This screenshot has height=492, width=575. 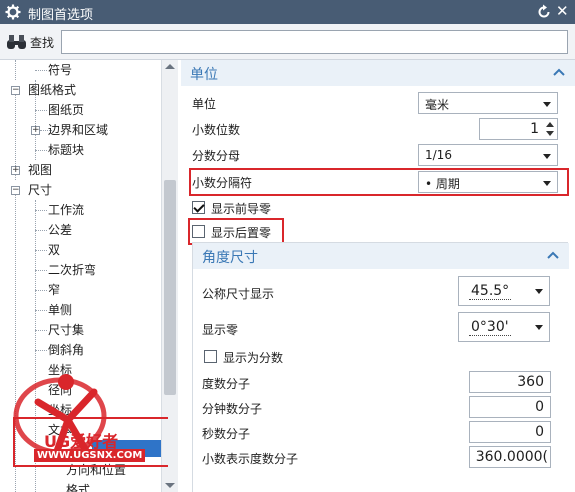 I want to click on tree-item-drawing-sheet: 图纸页, so click(x=66, y=110).